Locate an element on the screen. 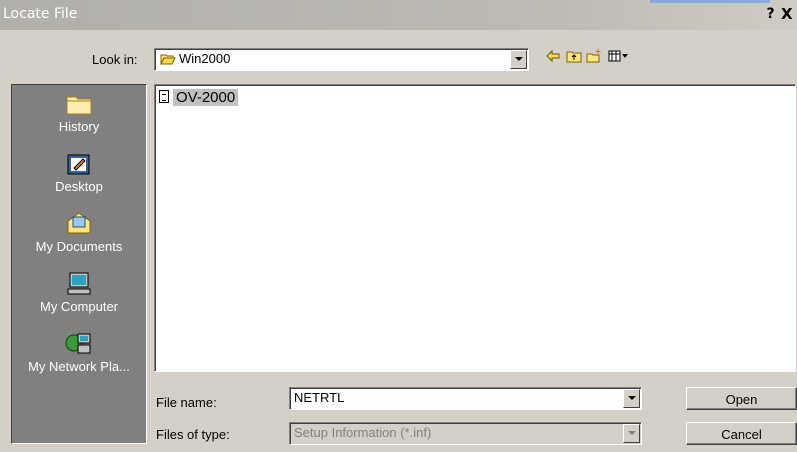  place-my-computer-label: My Computer is located at coordinates (79, 306).